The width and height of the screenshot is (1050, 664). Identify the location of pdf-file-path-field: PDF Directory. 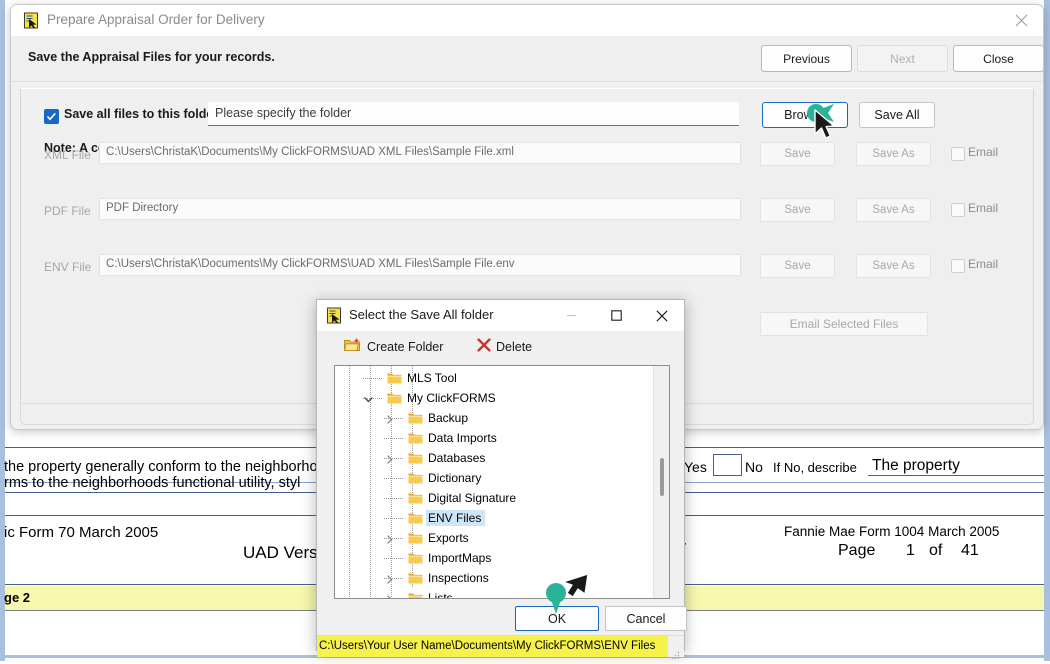
(420, 209).